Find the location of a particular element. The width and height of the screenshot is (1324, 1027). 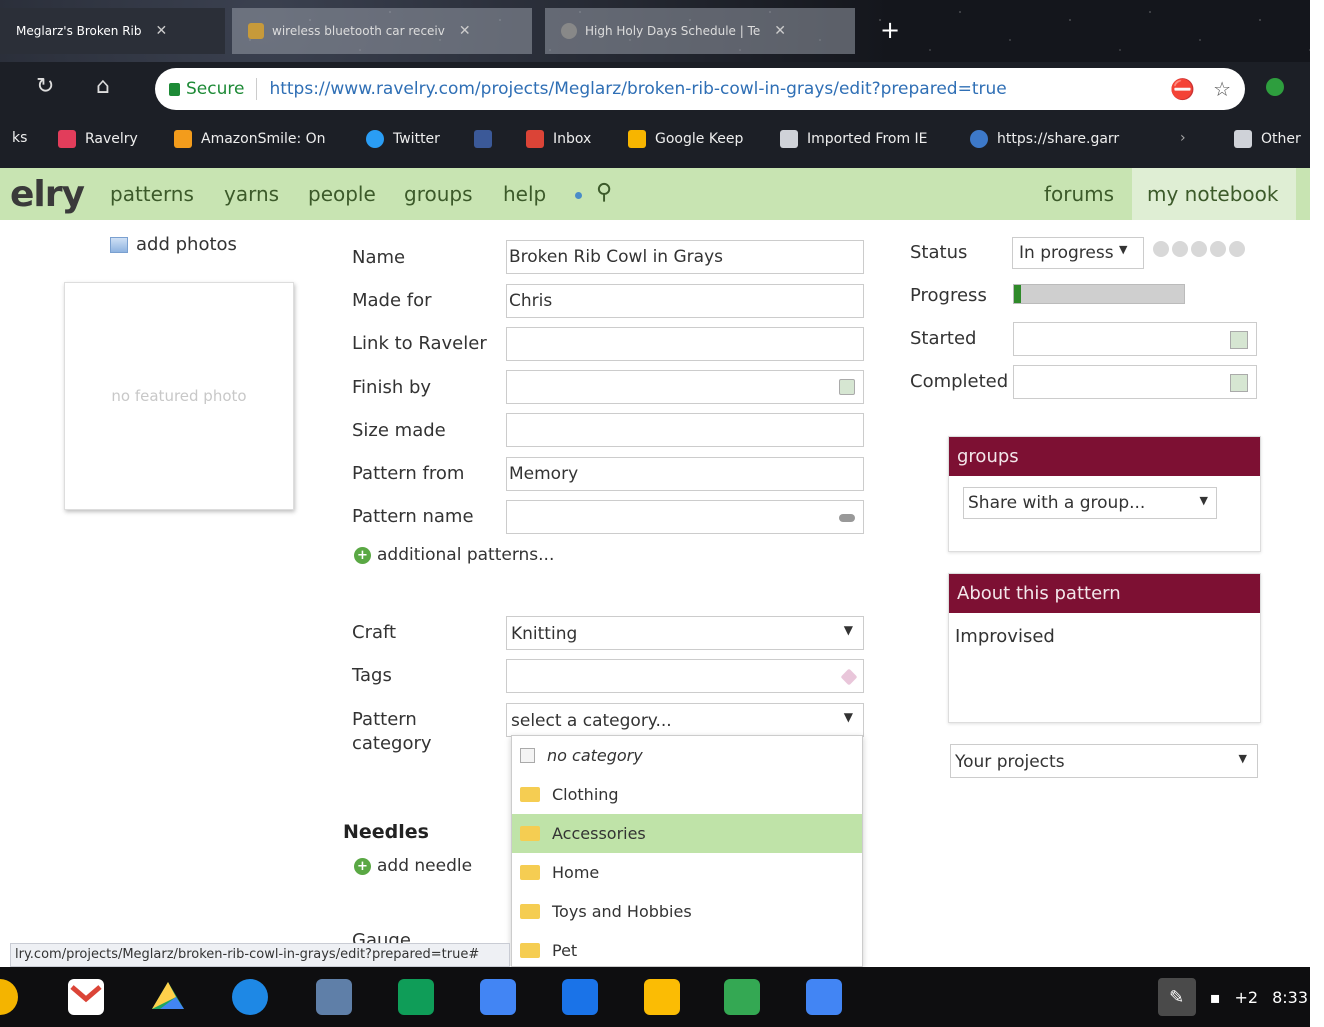

rating-stars is located at coordinates (1199, 249).